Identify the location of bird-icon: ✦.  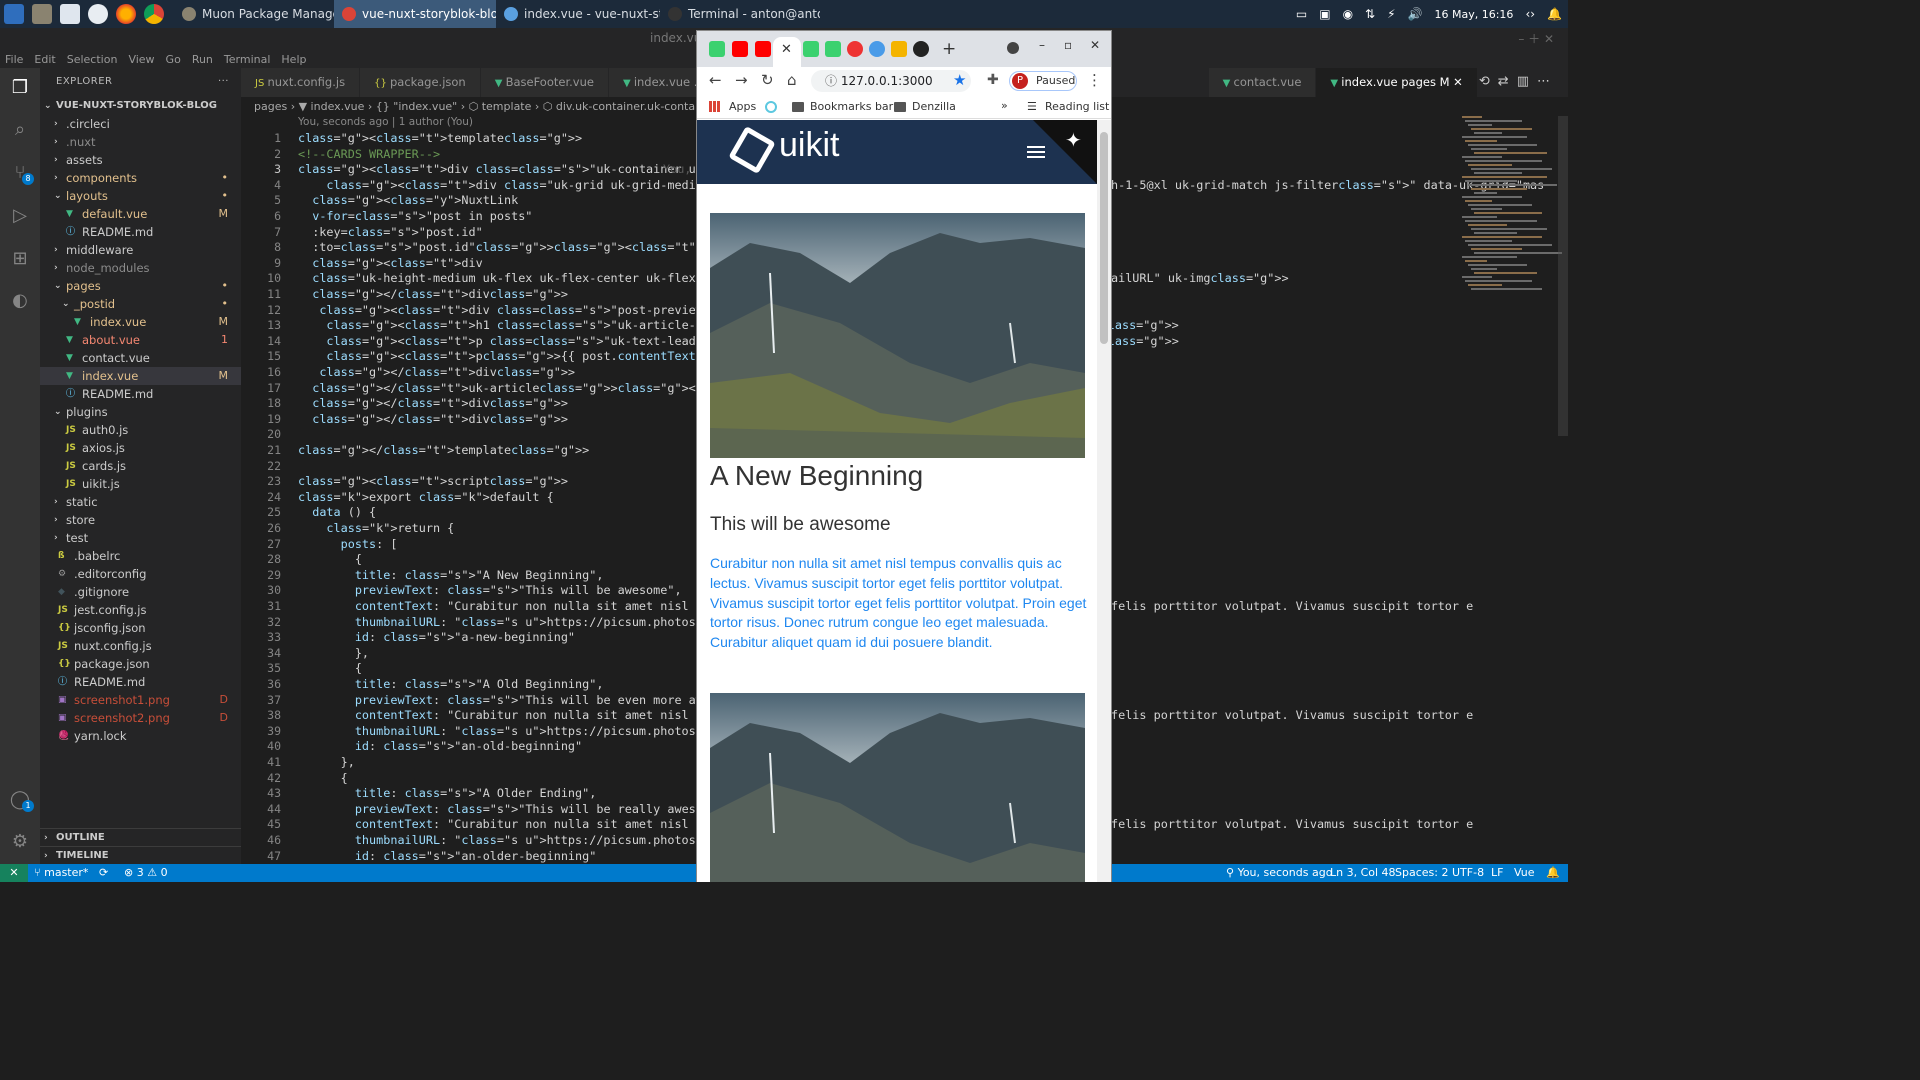
(1073, 140).